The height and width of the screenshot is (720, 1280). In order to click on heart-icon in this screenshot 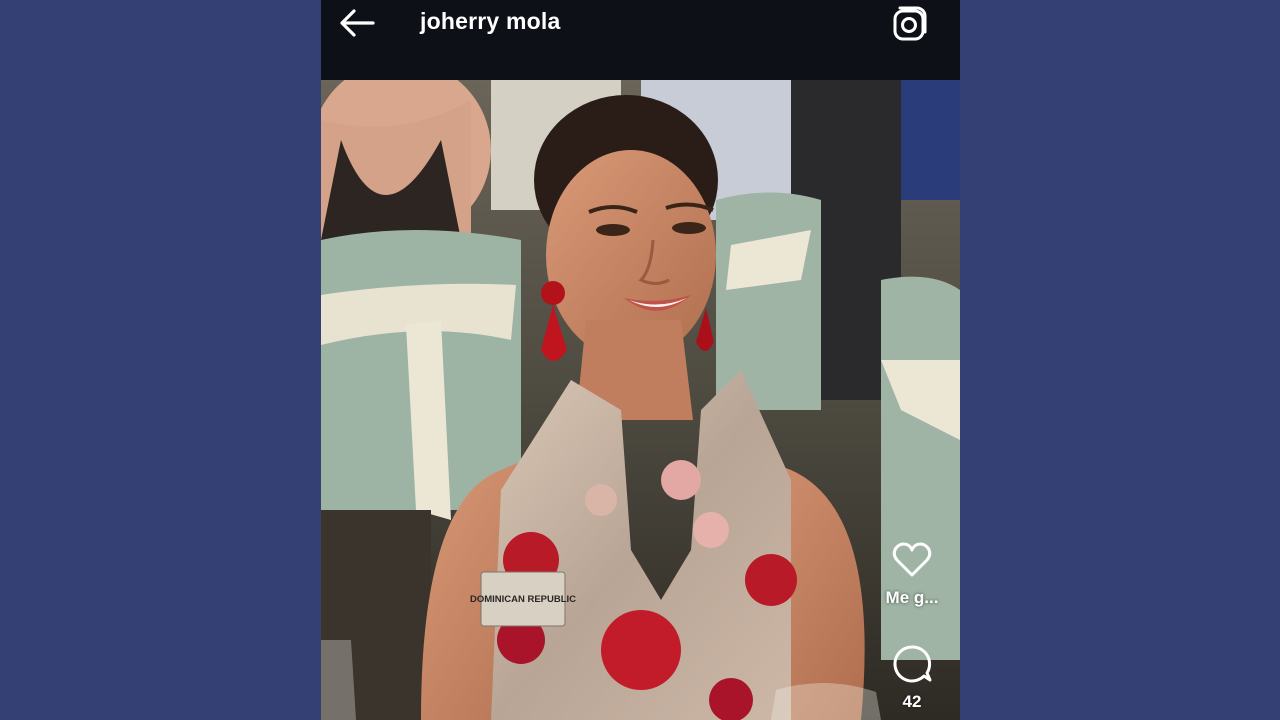, I will do `click(912, 560)`.